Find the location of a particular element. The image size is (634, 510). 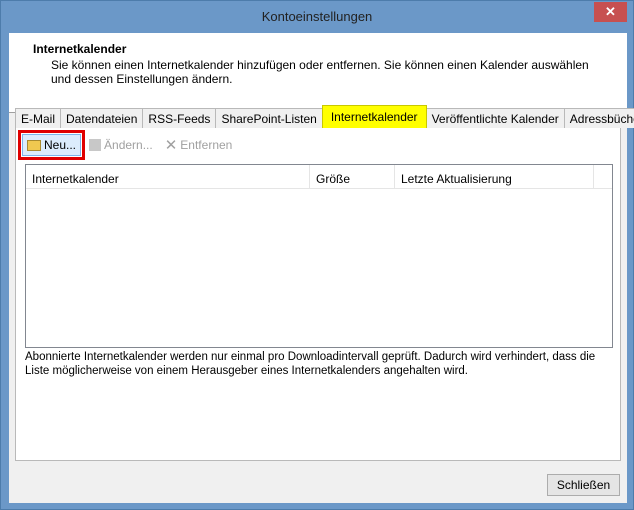

tab-sharepoint: SharePoint-Listen is located at coordinates (269, 118).